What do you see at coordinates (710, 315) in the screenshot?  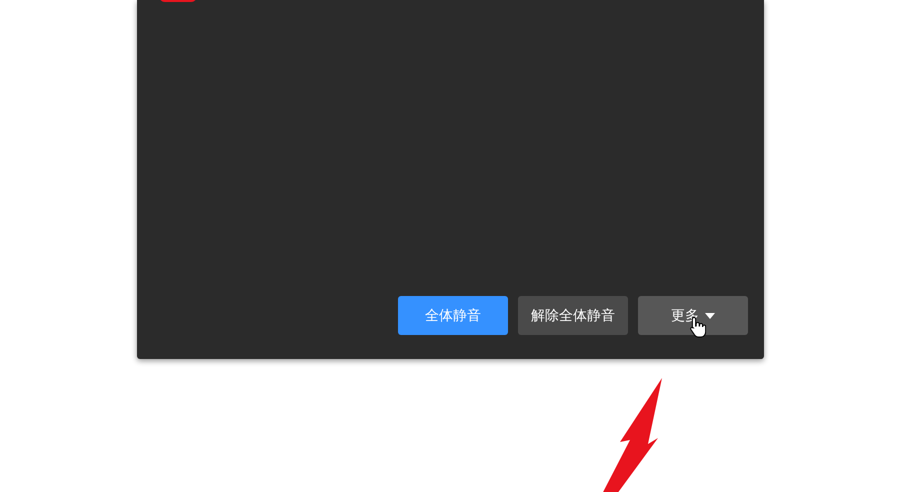 I see `caret-icon` at bounding box center [710, 315].